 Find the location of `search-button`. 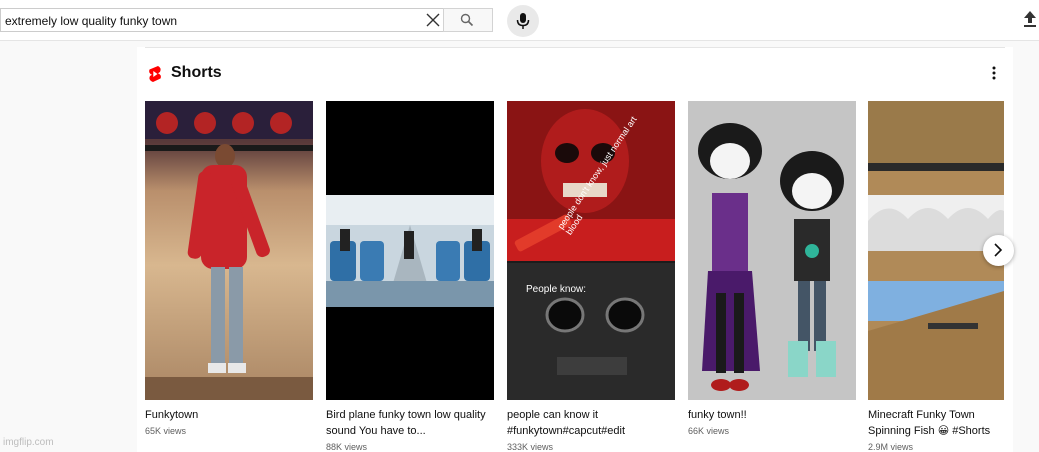

search-button is located at coordinates (468, 20).